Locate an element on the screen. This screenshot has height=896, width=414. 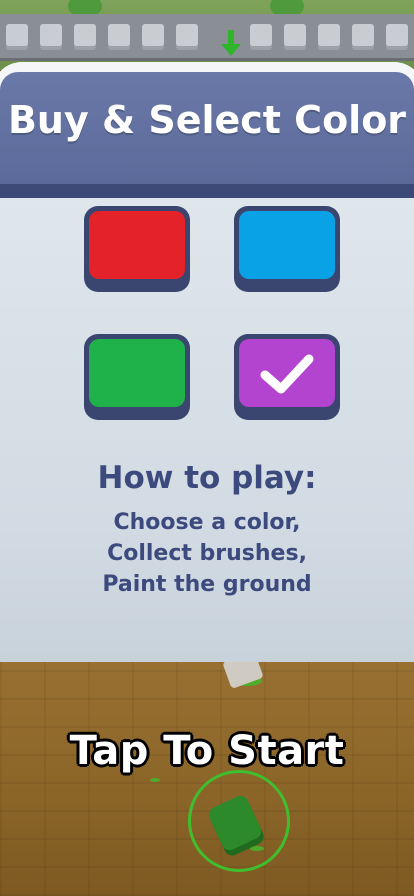
color-swatch-blue is located at coordinates (287, 249).